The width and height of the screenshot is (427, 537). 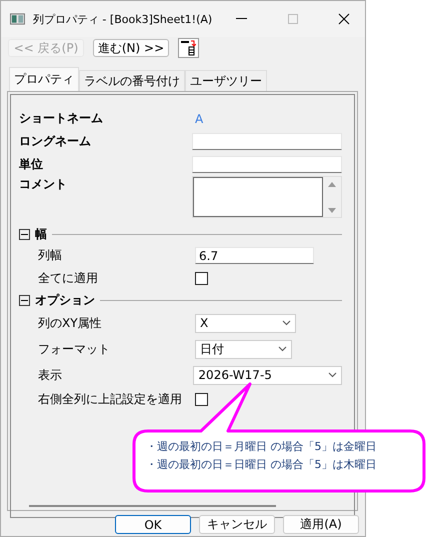 I want to click on field-label: 表示, so click(x=50, y=375).